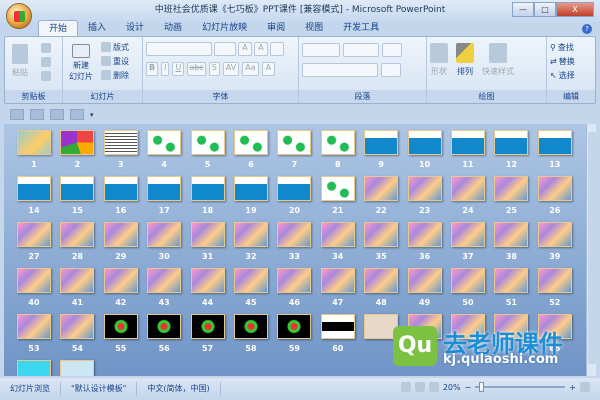 The height and width of the screenshot is (400, 600). I want to click on clear-format-button, so click(277, 49).